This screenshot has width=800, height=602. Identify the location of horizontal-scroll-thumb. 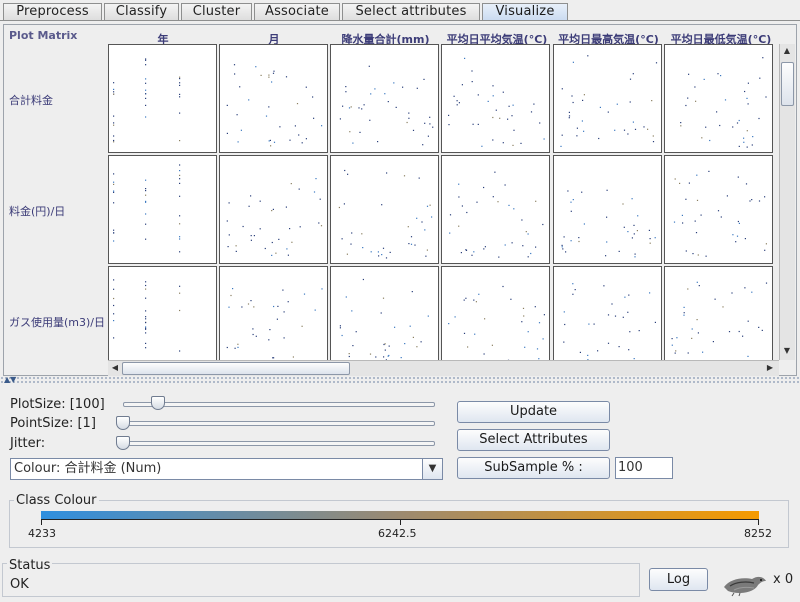
(236, 368).